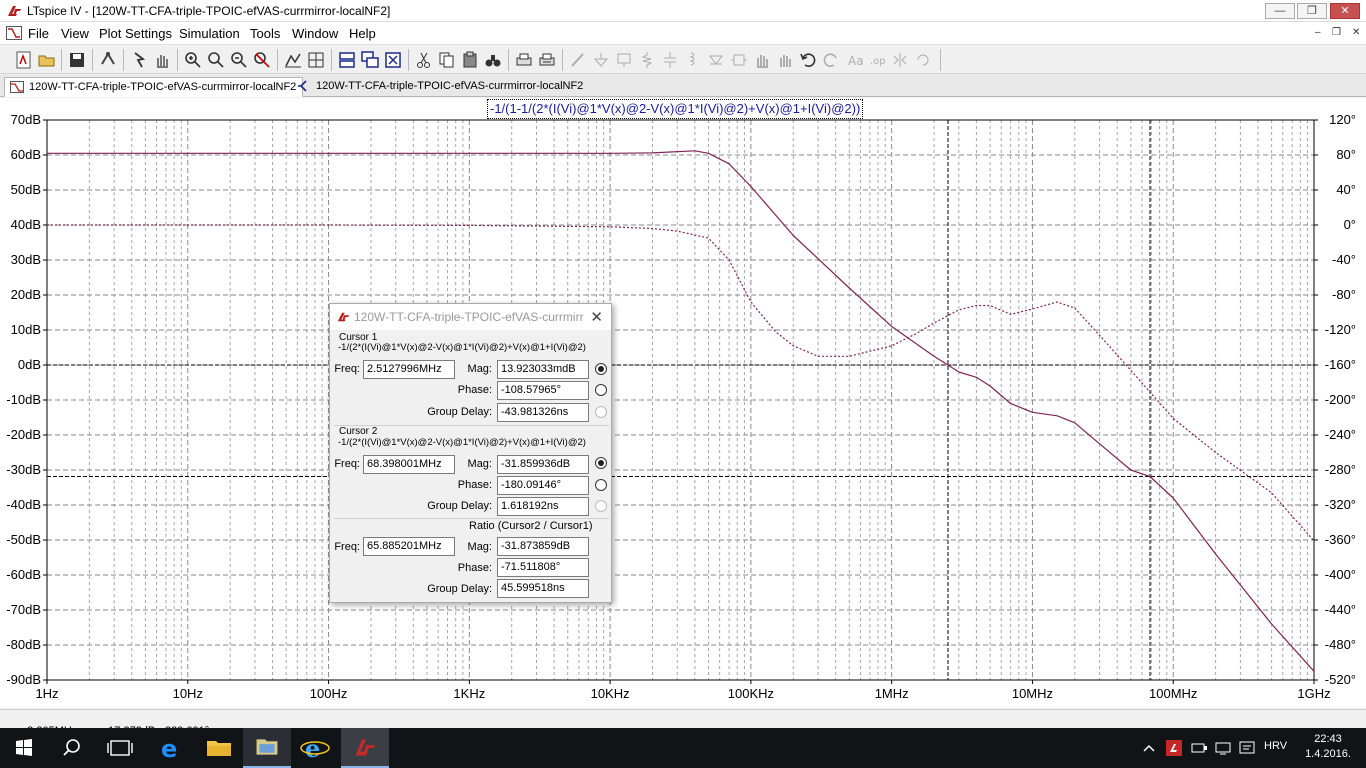 This screenshot has width=1366, height=768. I want to click on move-icon, so click(762, 60).